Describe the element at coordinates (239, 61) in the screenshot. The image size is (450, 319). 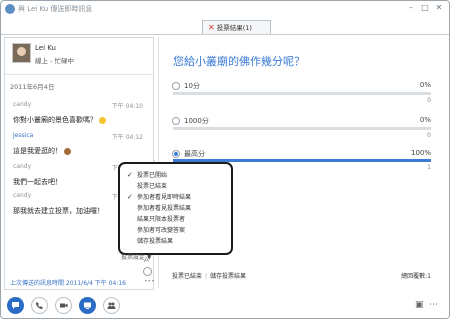
I see `poll-question: 您給小叢廟的佛作幾分呢？` at that location.